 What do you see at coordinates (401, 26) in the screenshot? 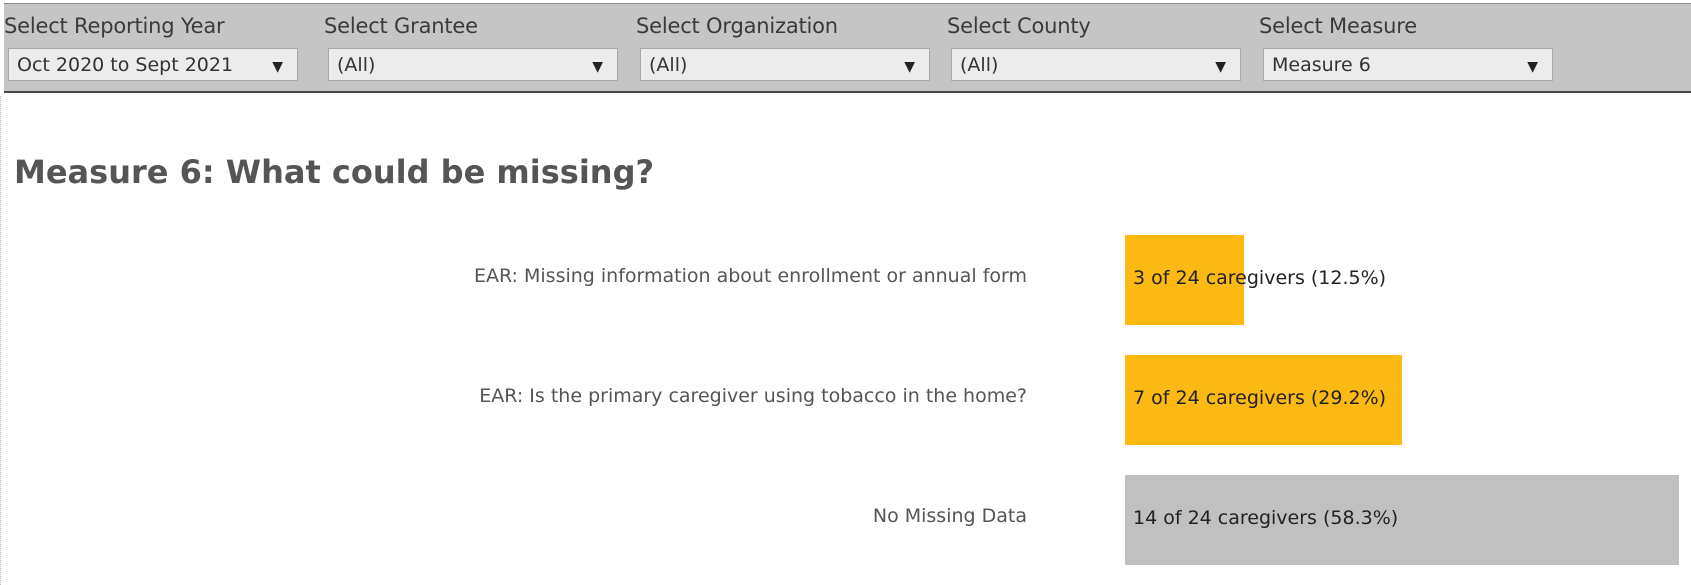
I see `filter-label: Select Grantee` at bounding box center [401, 26].